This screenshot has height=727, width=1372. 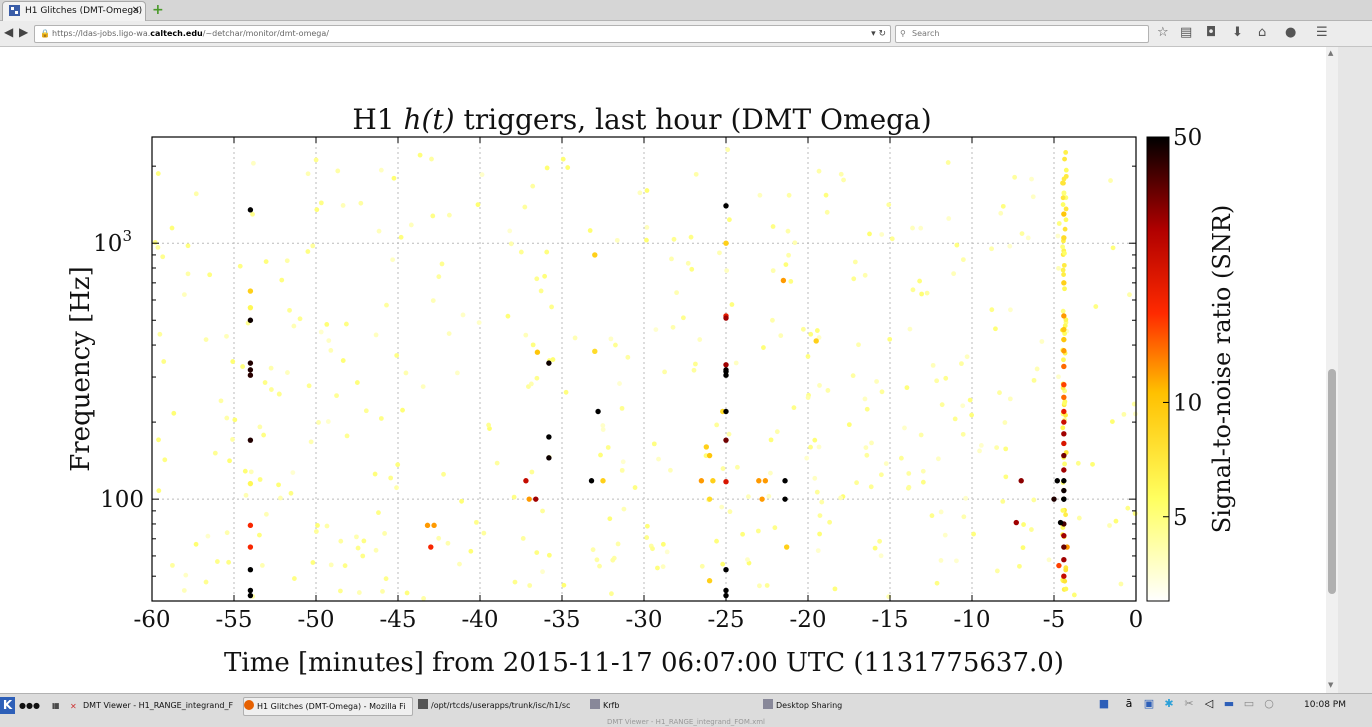 I want to click on reload-icon: ▾ ↻, so click(x=878, y=34).